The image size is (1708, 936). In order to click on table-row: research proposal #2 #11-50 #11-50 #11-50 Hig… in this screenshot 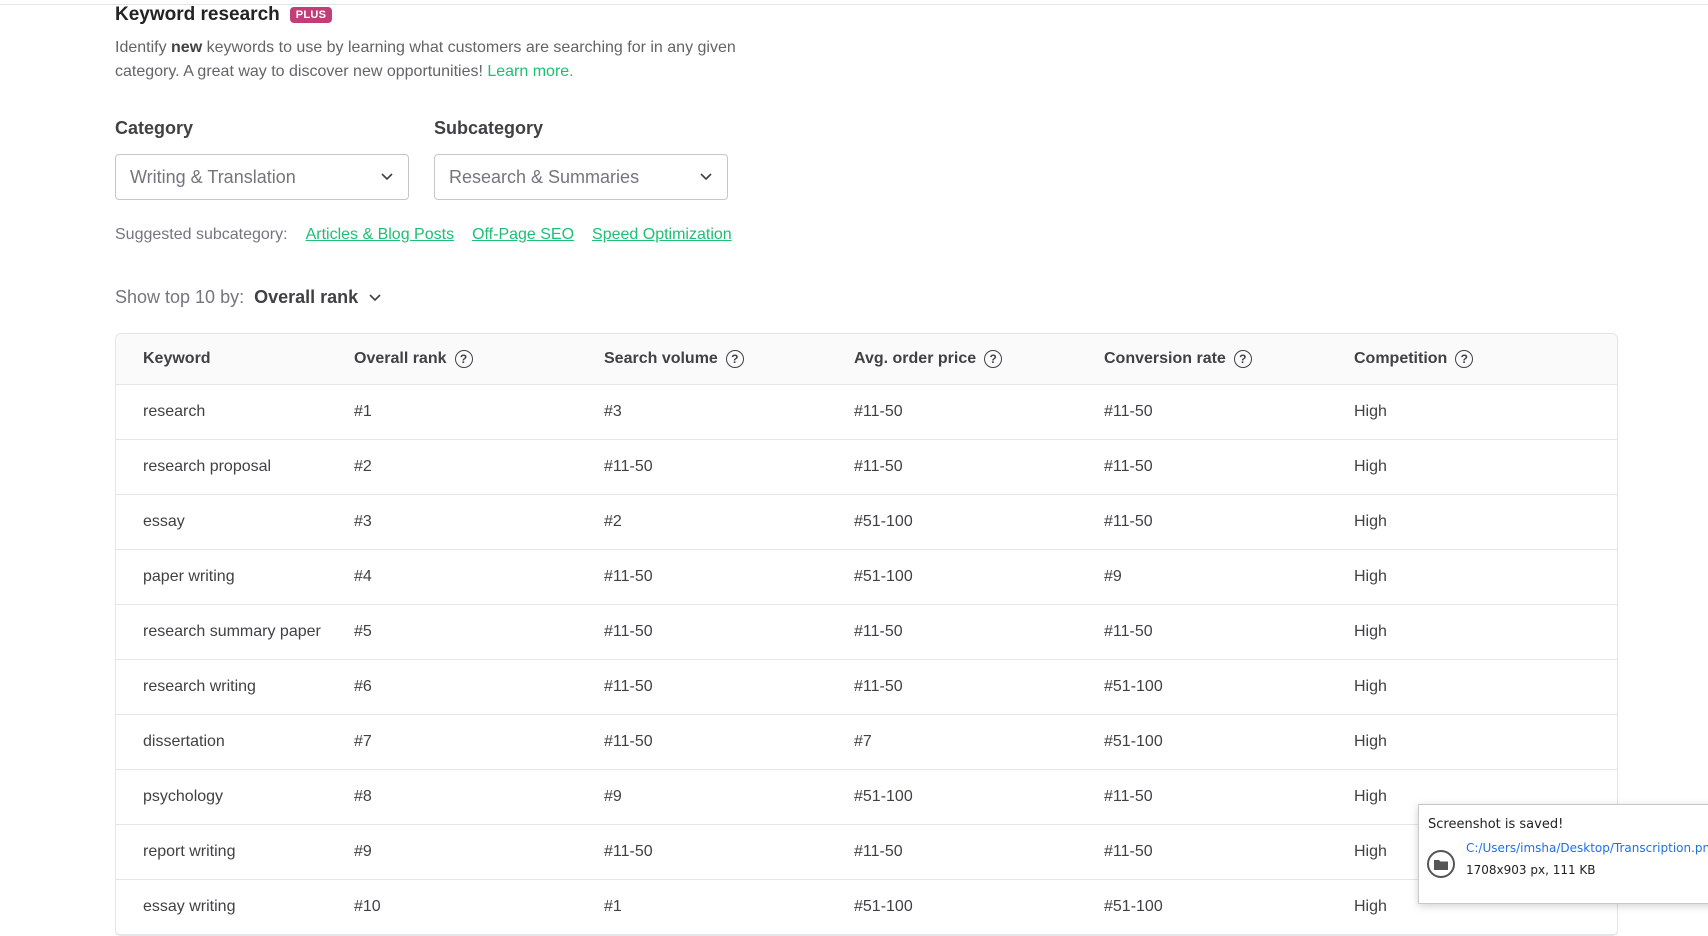, I will do `click(866, 467)`.